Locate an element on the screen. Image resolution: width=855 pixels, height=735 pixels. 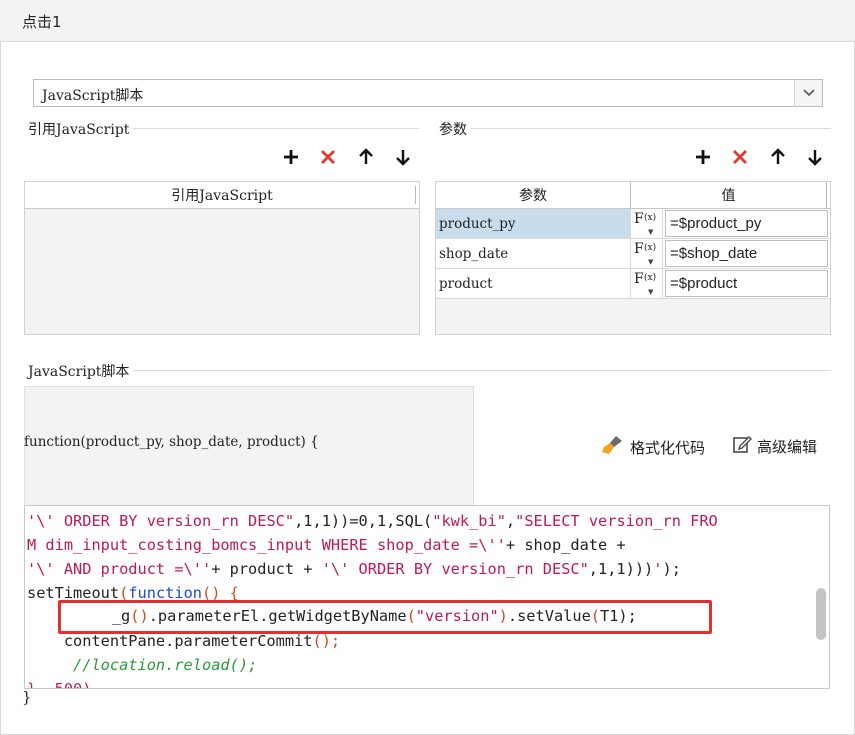
script-group-title: JavaScript脚本 is located at coordinates (79, 371).